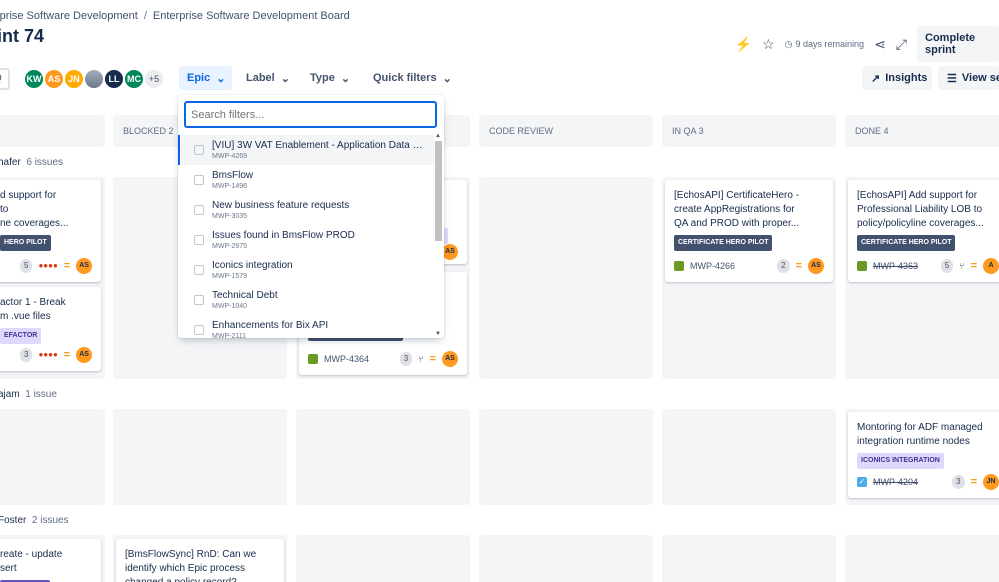  What do you see at coordinates (900, 461) in the screenshot?
I see `epic-tag: ICONICS INTEGRATION` at bounding box center [900, 461].